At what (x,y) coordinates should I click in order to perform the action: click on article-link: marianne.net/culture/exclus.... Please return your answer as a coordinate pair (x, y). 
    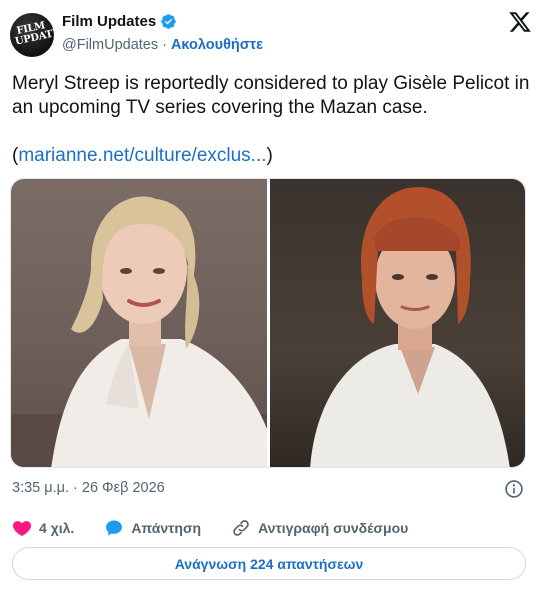
    Looking at the image, I should click on (142, 155).